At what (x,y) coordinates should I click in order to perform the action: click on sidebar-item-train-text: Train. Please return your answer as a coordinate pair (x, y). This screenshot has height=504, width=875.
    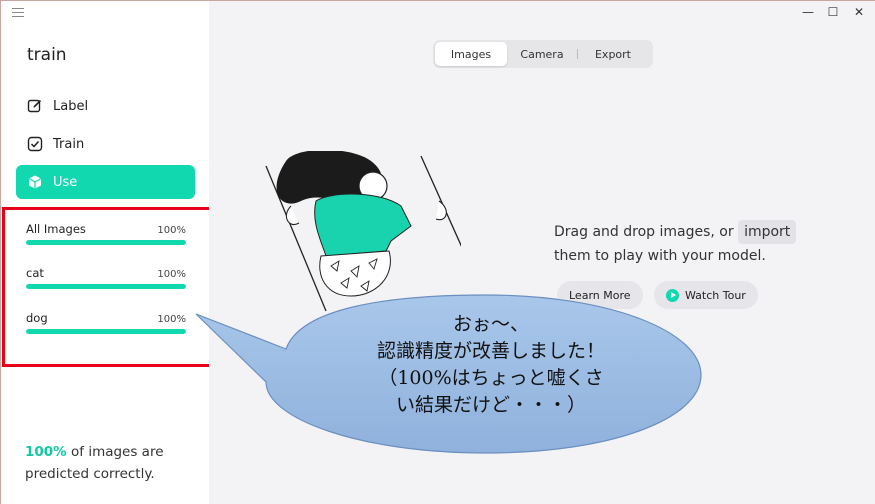
    Looking at the image, I should click on (69, 144).